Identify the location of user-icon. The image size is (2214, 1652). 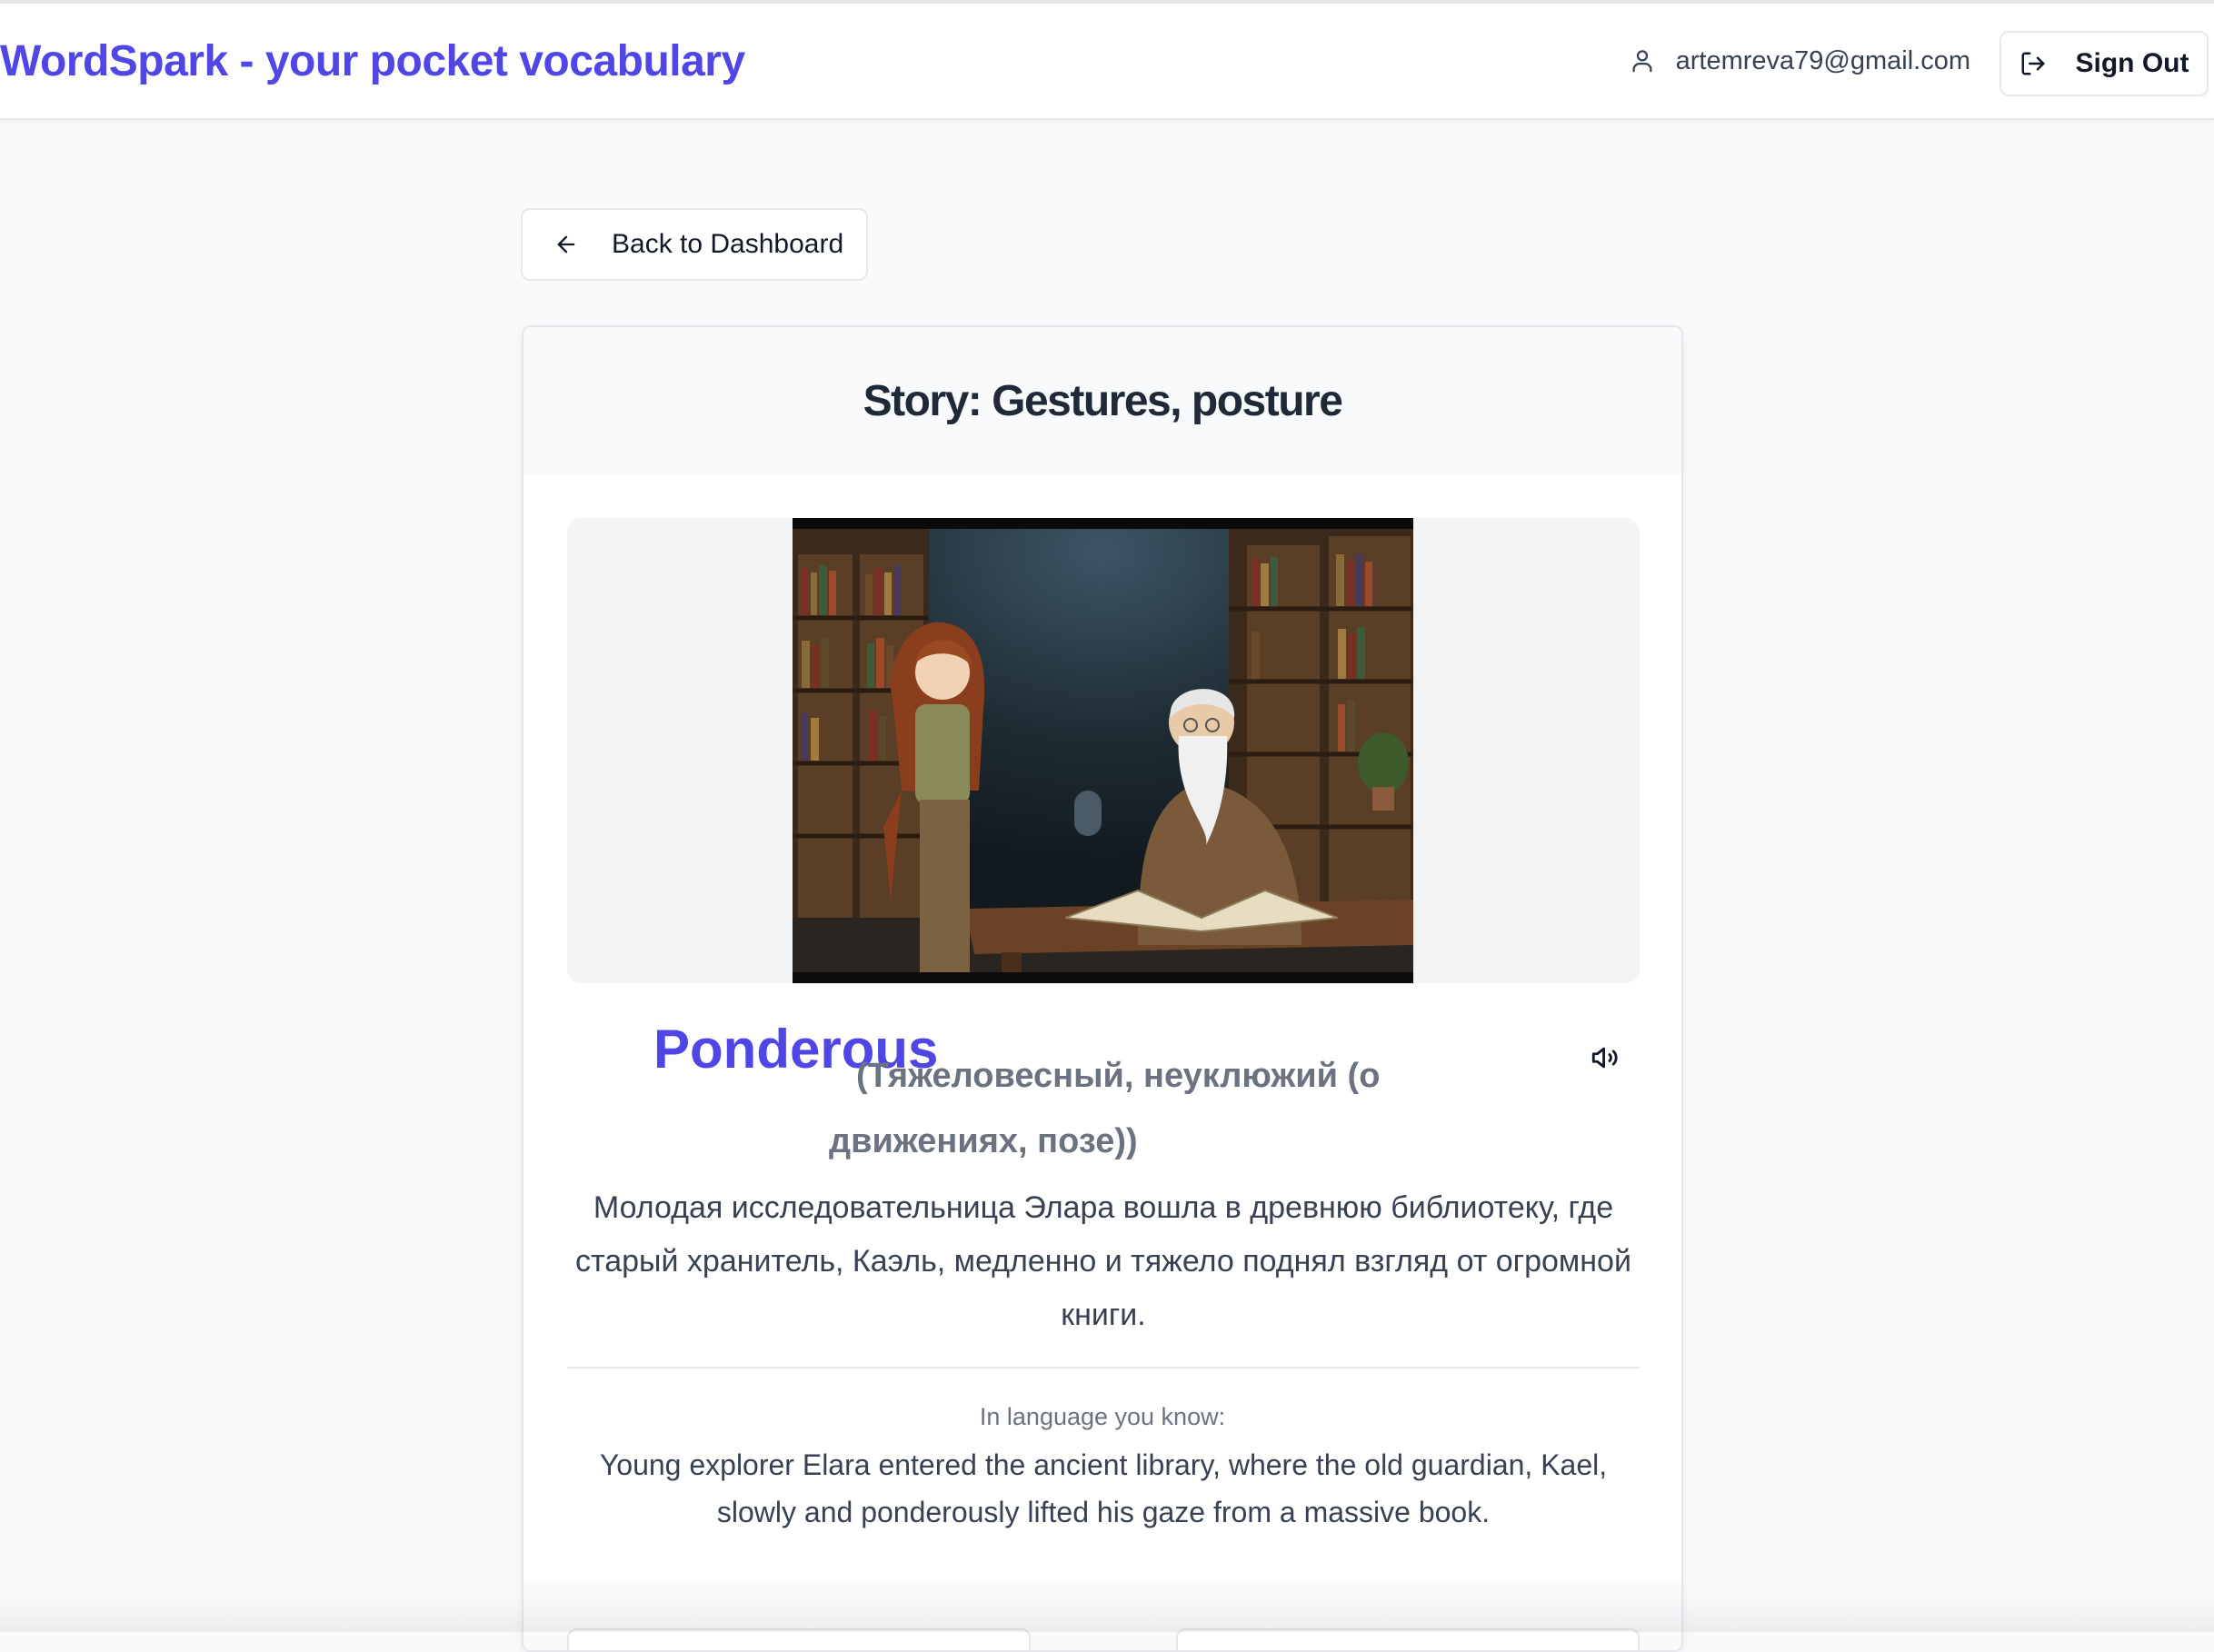
(1644, 60).